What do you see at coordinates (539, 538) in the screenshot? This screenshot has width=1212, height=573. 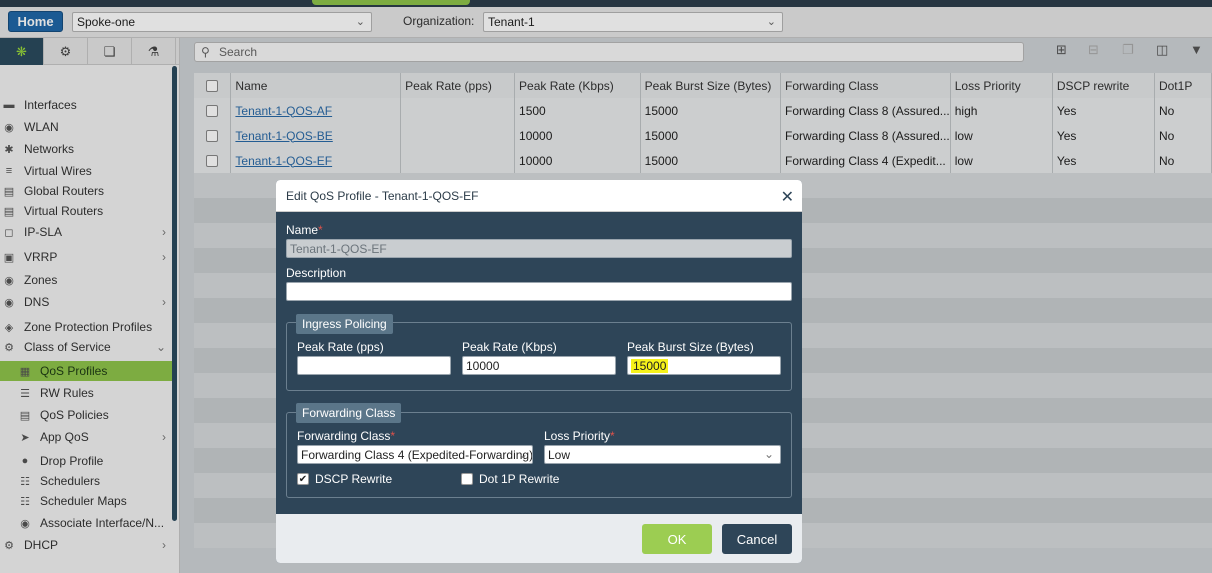 I see `dialog-footer: OK Cancel` at bounding box center [539, 538].